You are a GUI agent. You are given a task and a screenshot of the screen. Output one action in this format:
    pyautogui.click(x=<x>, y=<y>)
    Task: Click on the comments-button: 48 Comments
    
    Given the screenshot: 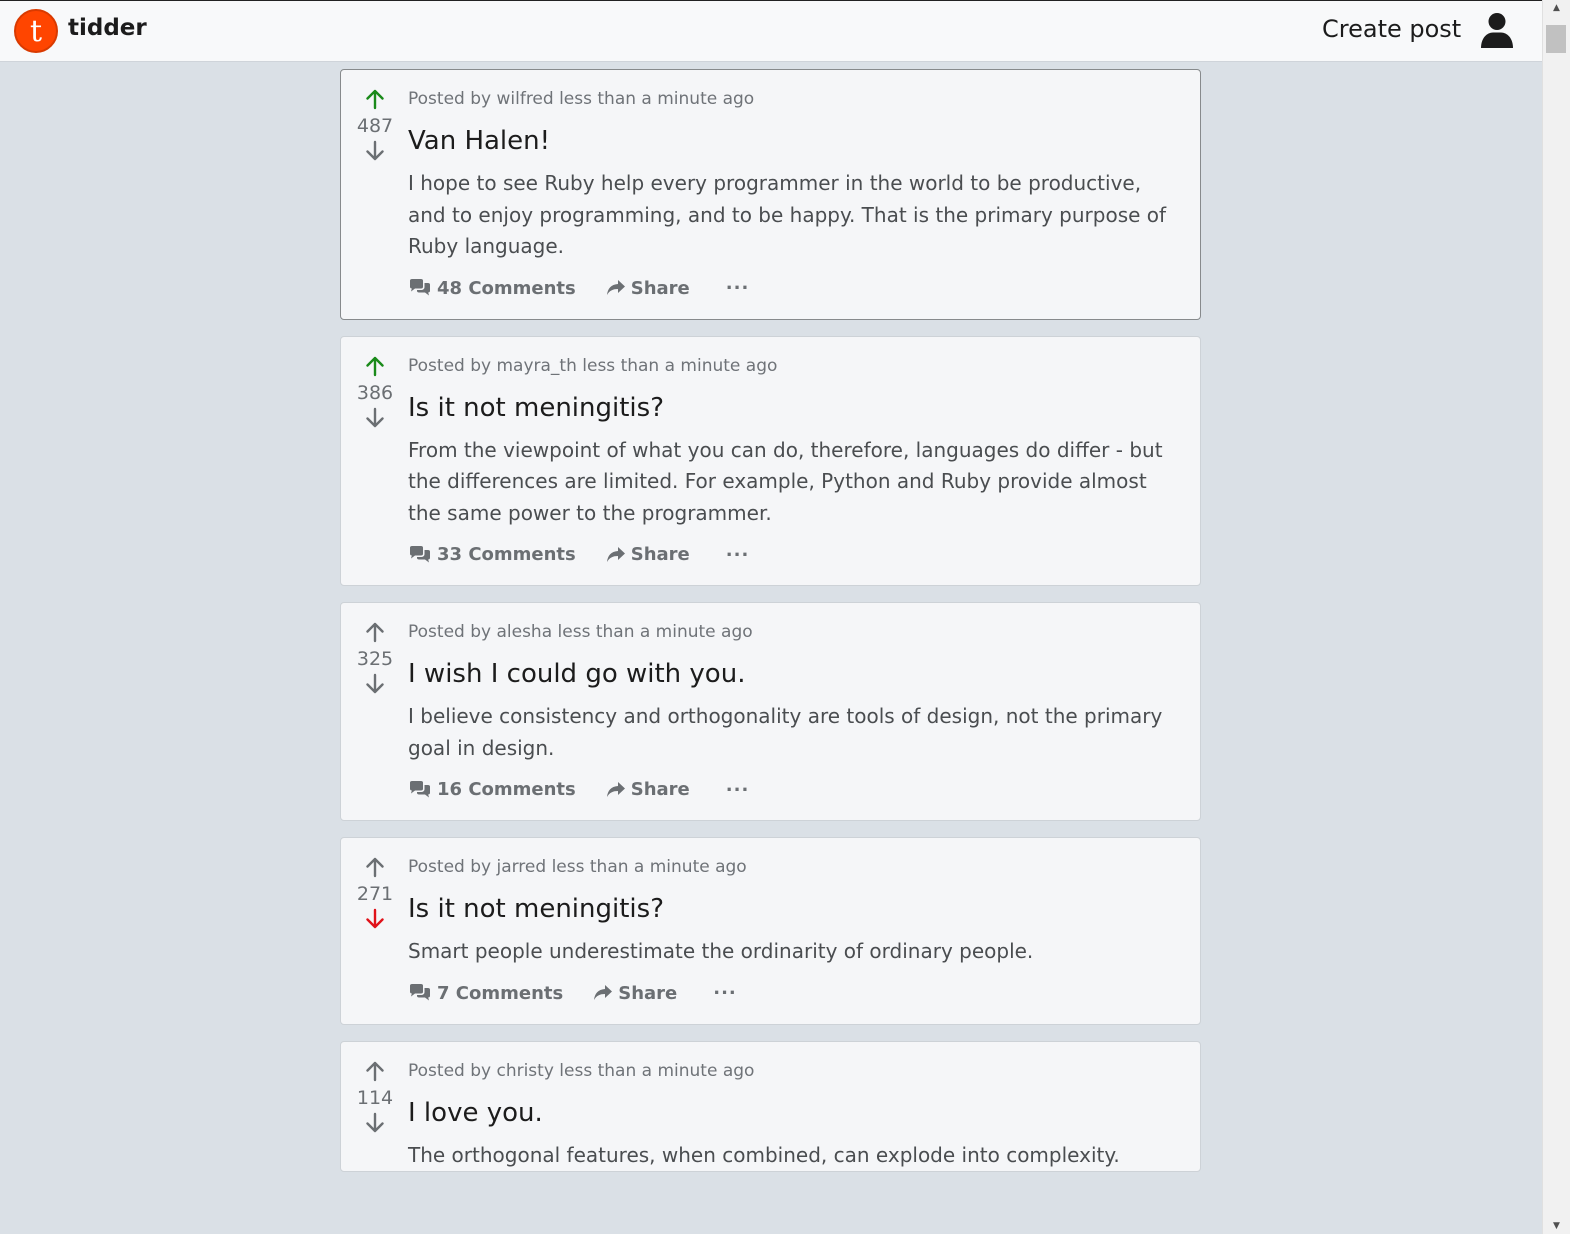 What is the action you would take?
    pyautogui.click(x=492, y=288)
    